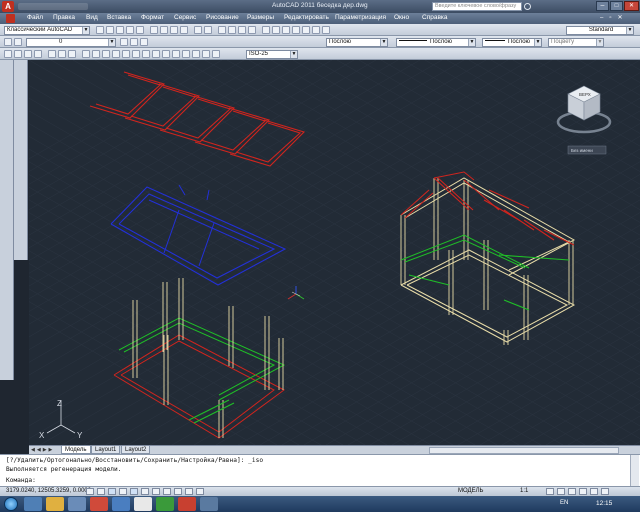 This screenshot has width=640, height=512. What do you see at coordinates (266, 30) in the screenshot?
I see `properties-icon` at bounding box center [266, 30].